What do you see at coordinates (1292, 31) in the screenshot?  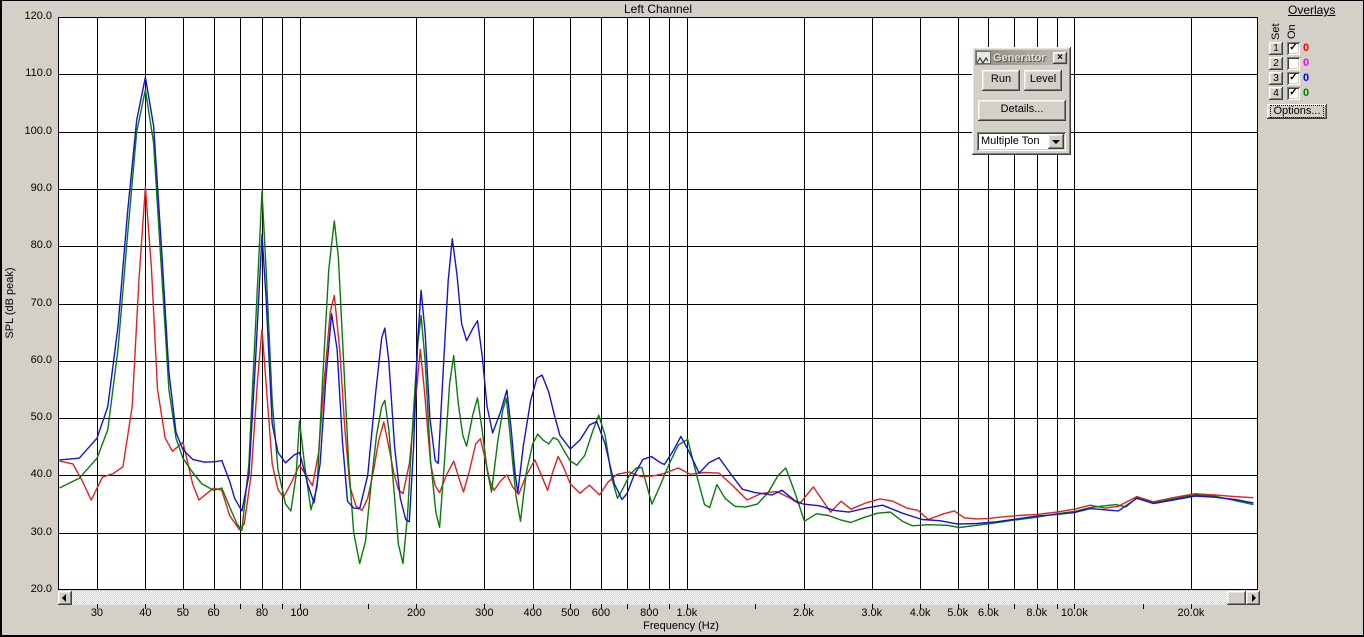 I see `overlays-on-column-label: On` at bounding box center [1292, 31].